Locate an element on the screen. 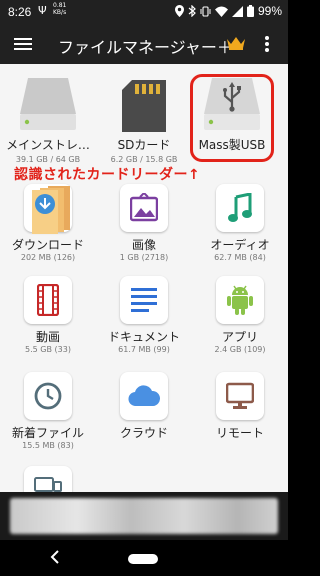 This screenshot has height=576, width=320. app-title: ファイルマネージャー＋ is located at coordinates (145, 47).